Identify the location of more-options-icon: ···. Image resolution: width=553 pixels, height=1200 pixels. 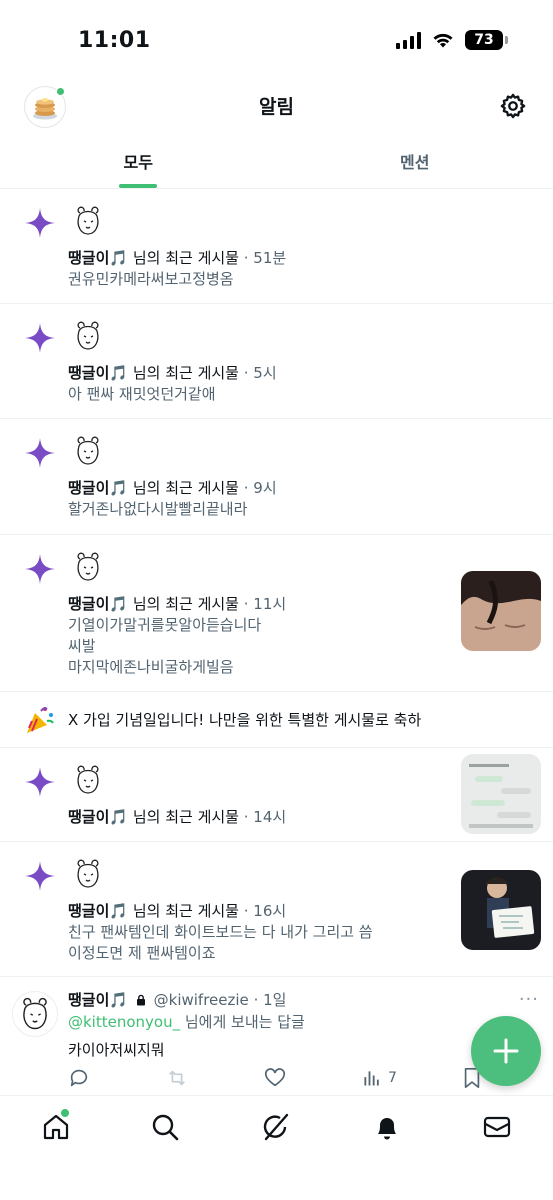
(529, 999).